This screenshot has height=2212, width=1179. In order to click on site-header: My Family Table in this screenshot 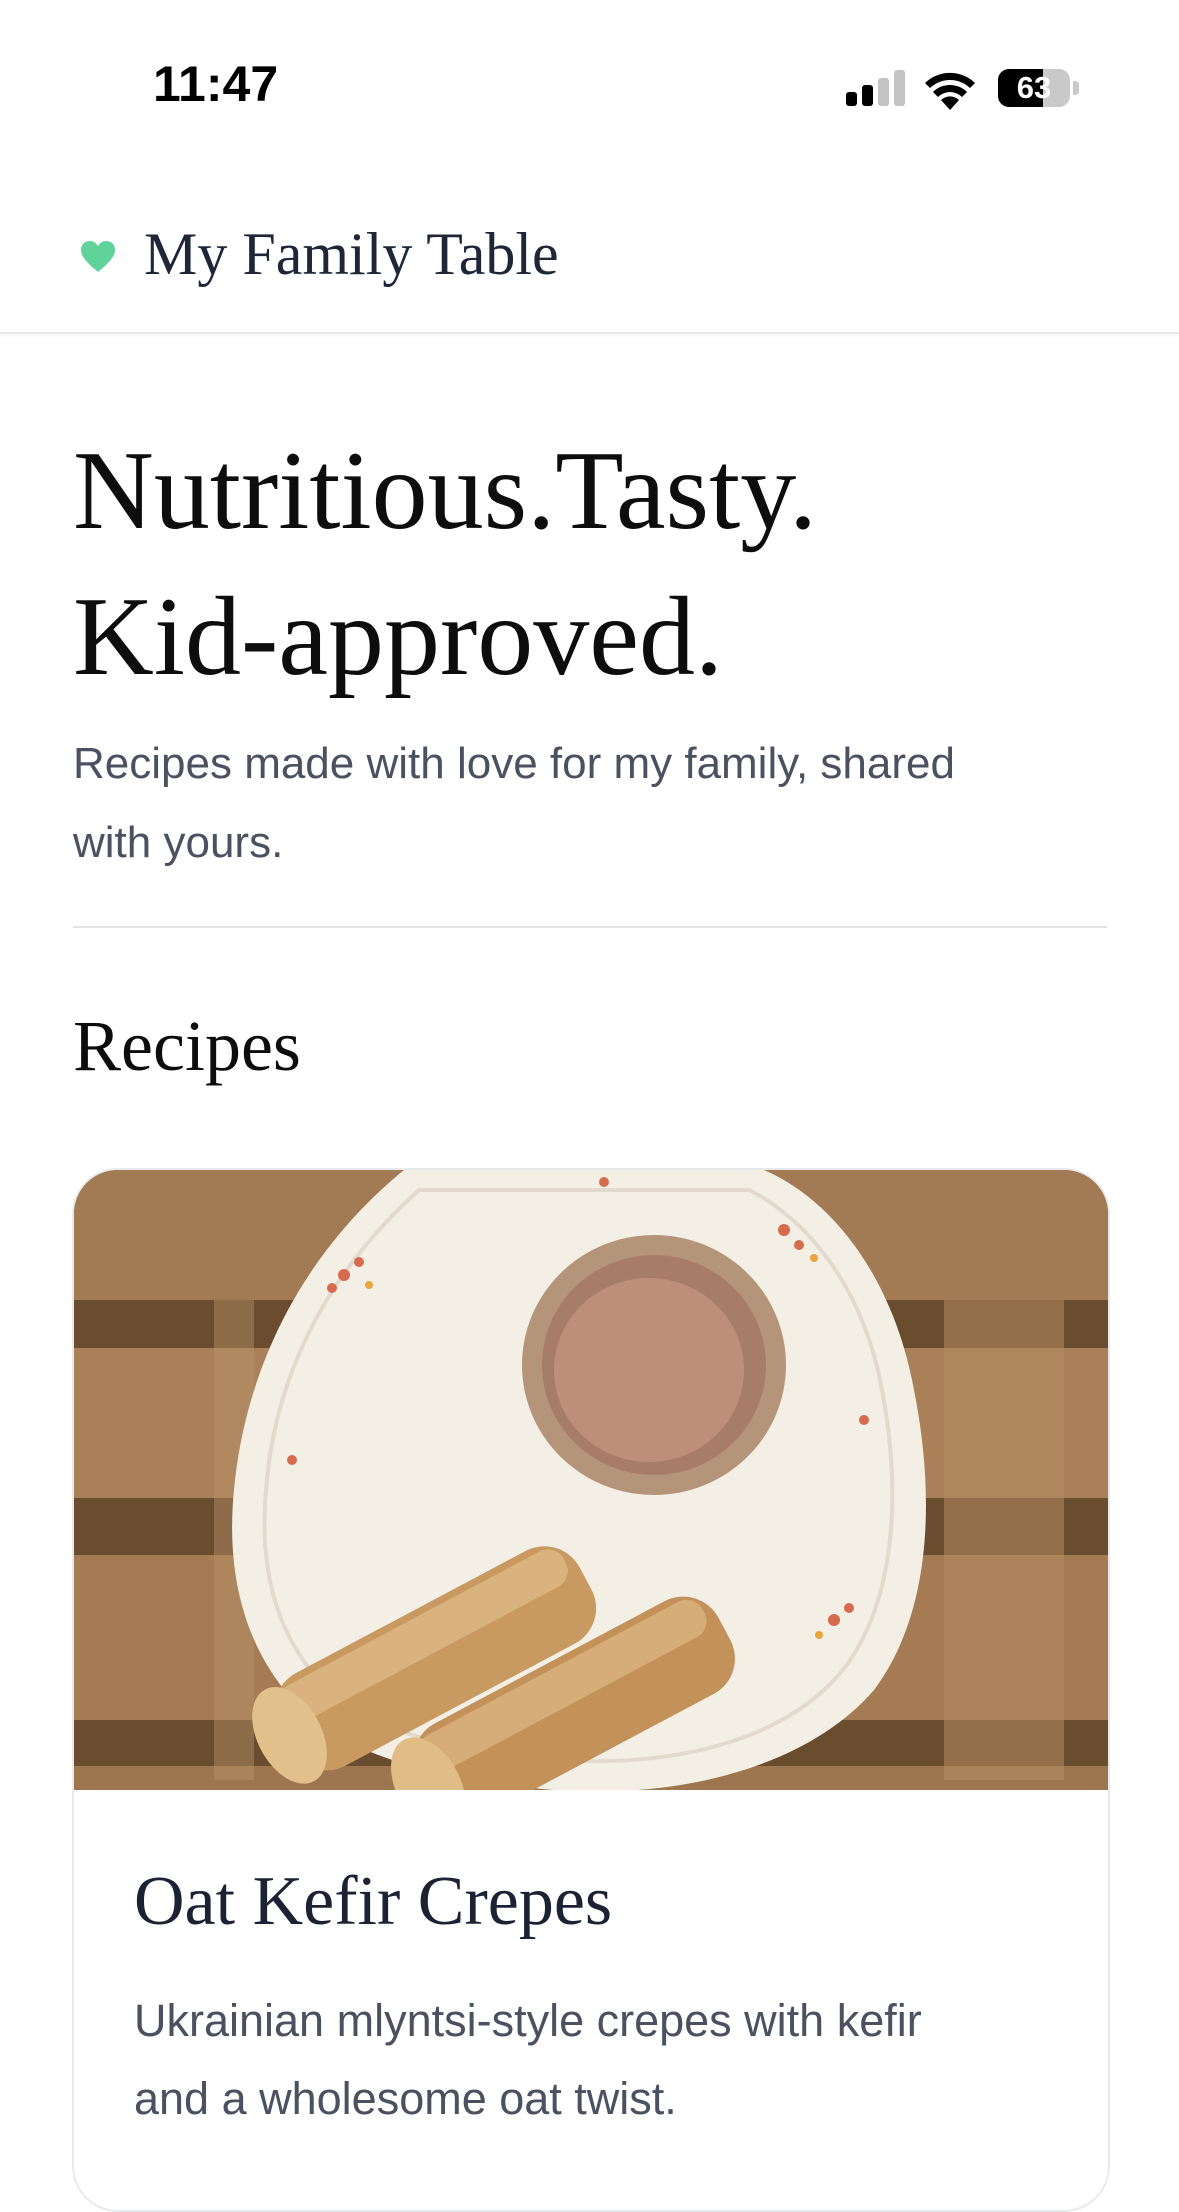, I will do `click(589, 242)`.